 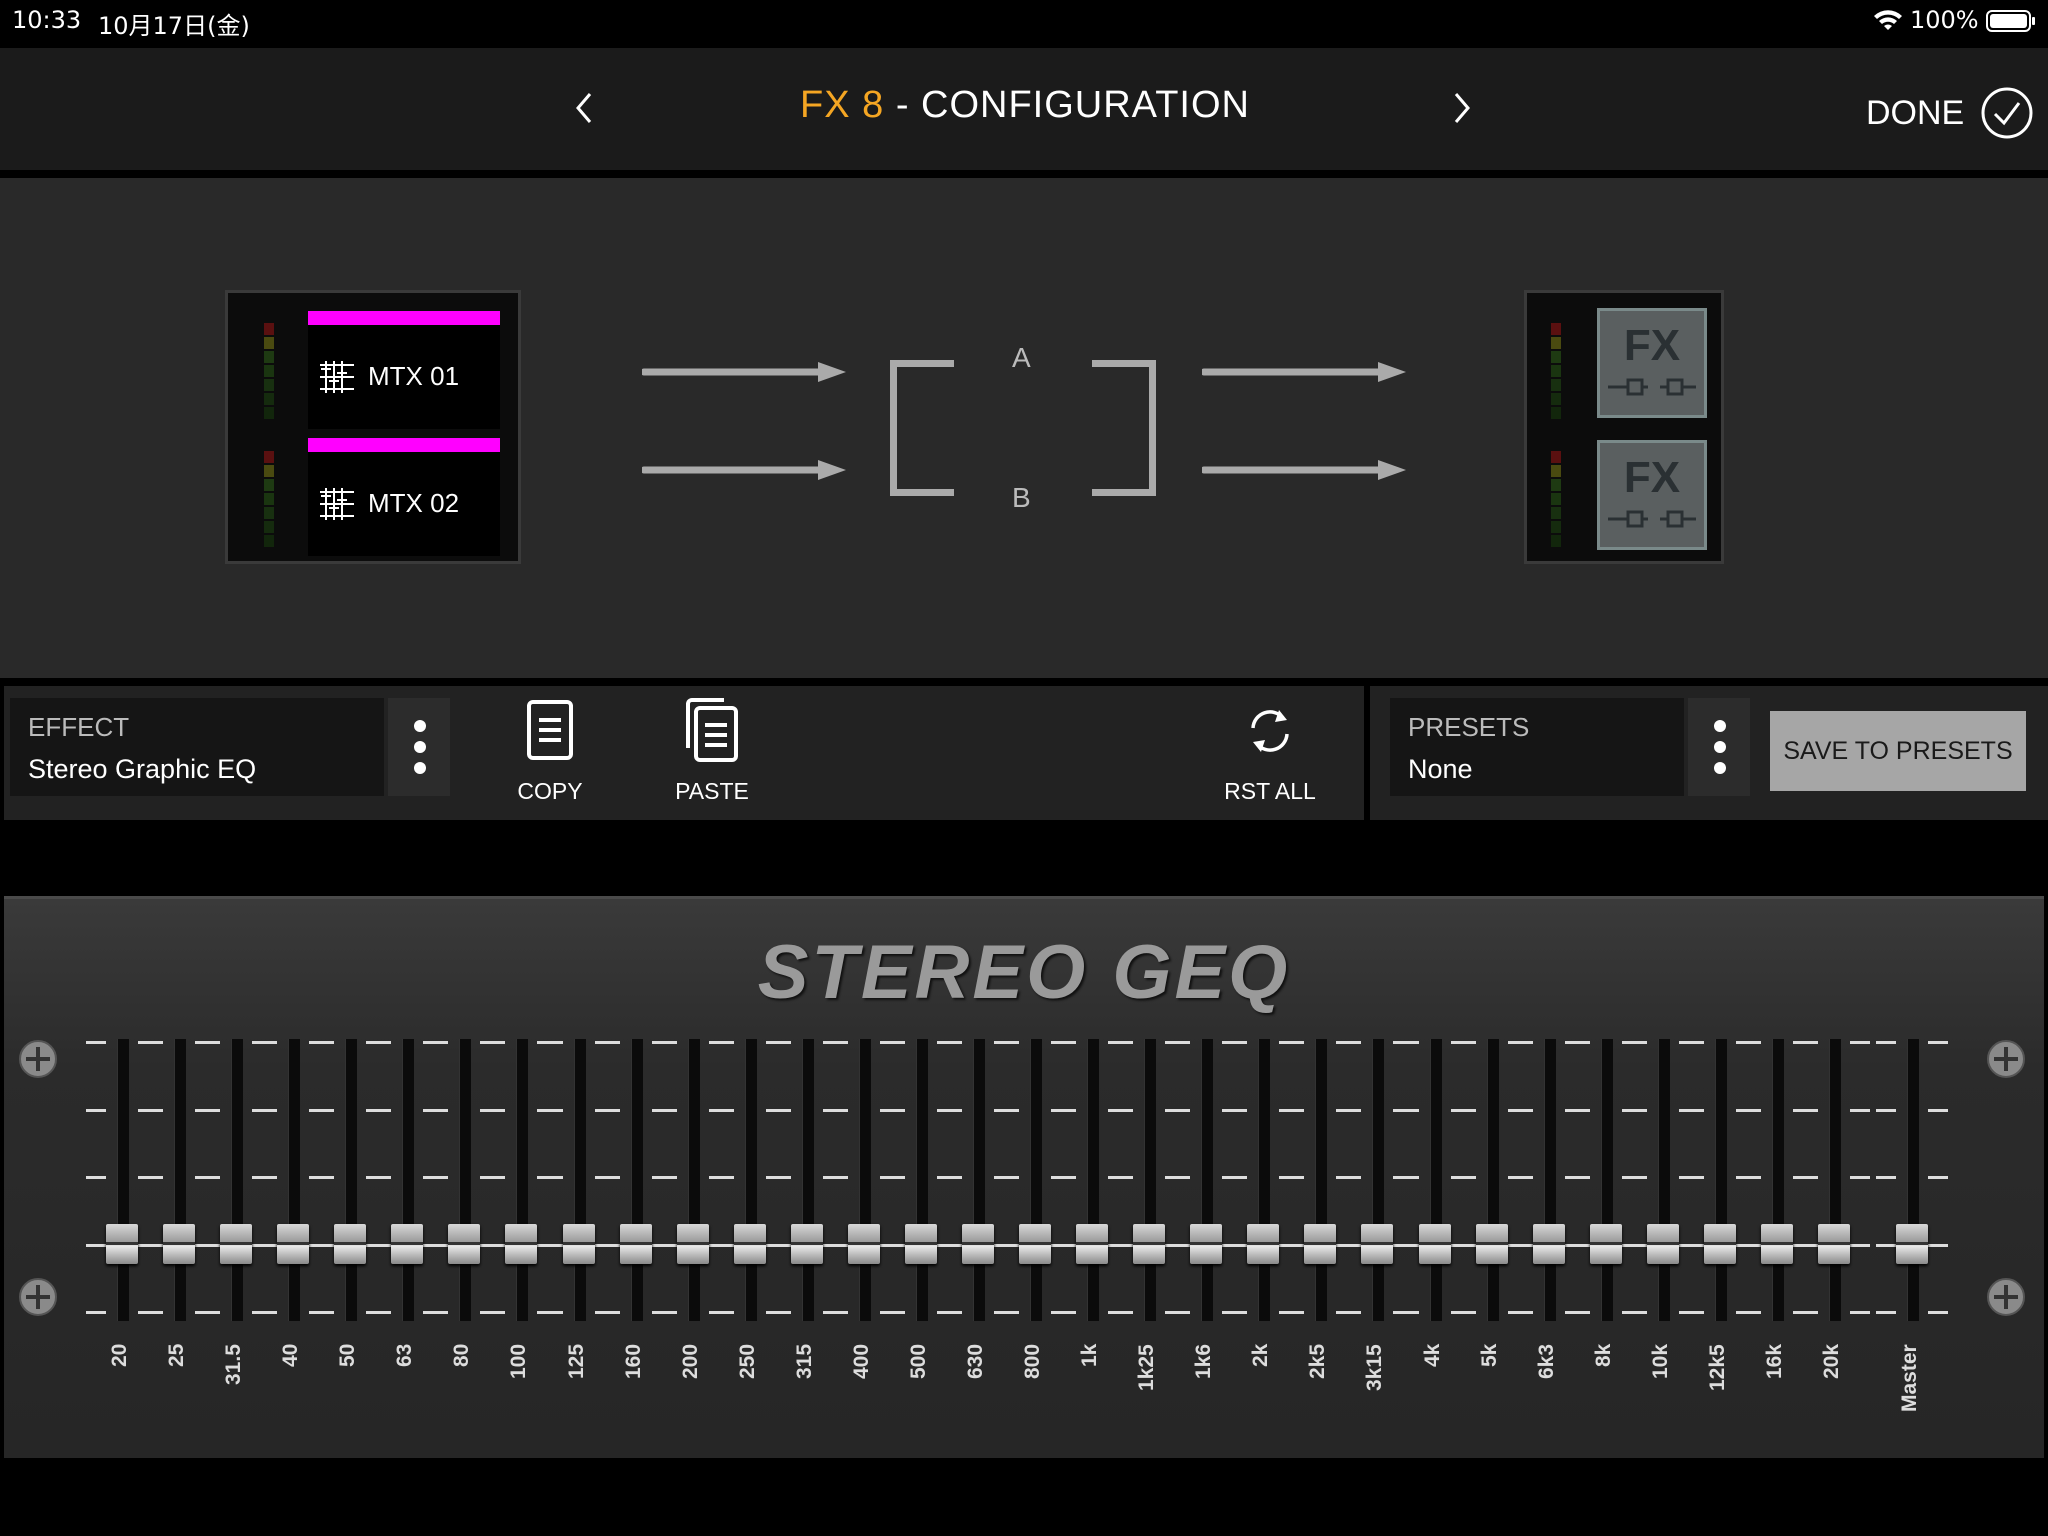 I want to click on copy-button: COPY, so click(x=550, y=753).